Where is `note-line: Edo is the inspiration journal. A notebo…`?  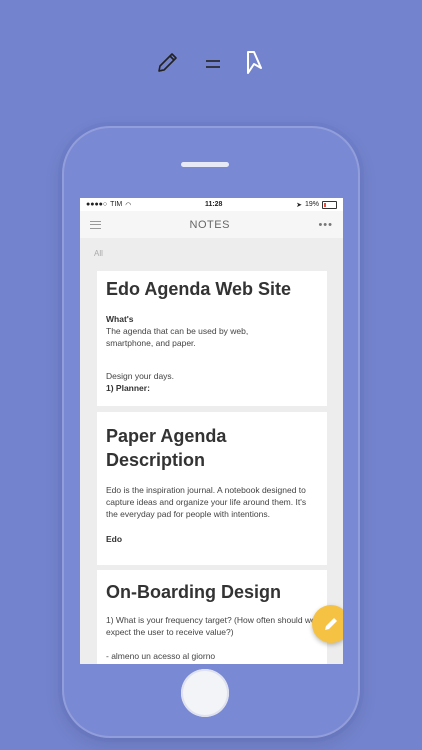 note-line: Edo is the inspiration journal. A notebo… is located at coordinates (206, 502).